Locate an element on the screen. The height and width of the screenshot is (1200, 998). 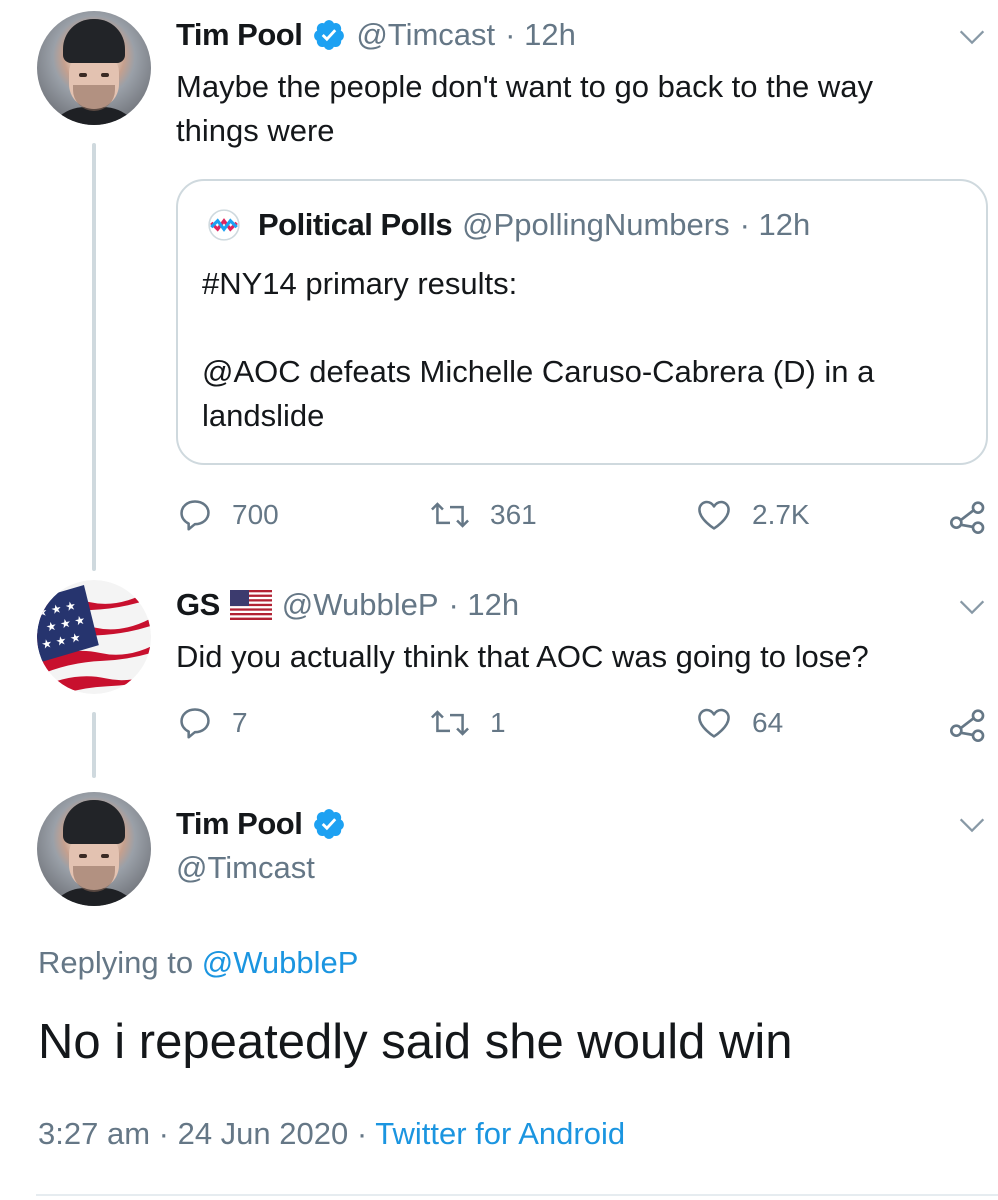
quoted-display-name: Political Polls is located at coordinates (355, 224).